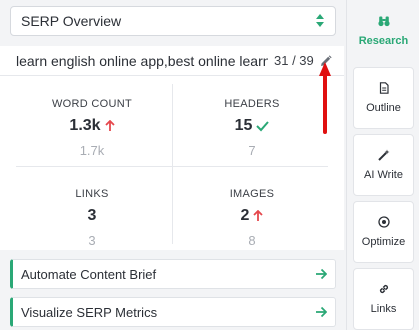  What do you see at coordinates (92, 240) in the screenshot?
I see `stat-benchmark: 3` at bounding box center [92, 240].